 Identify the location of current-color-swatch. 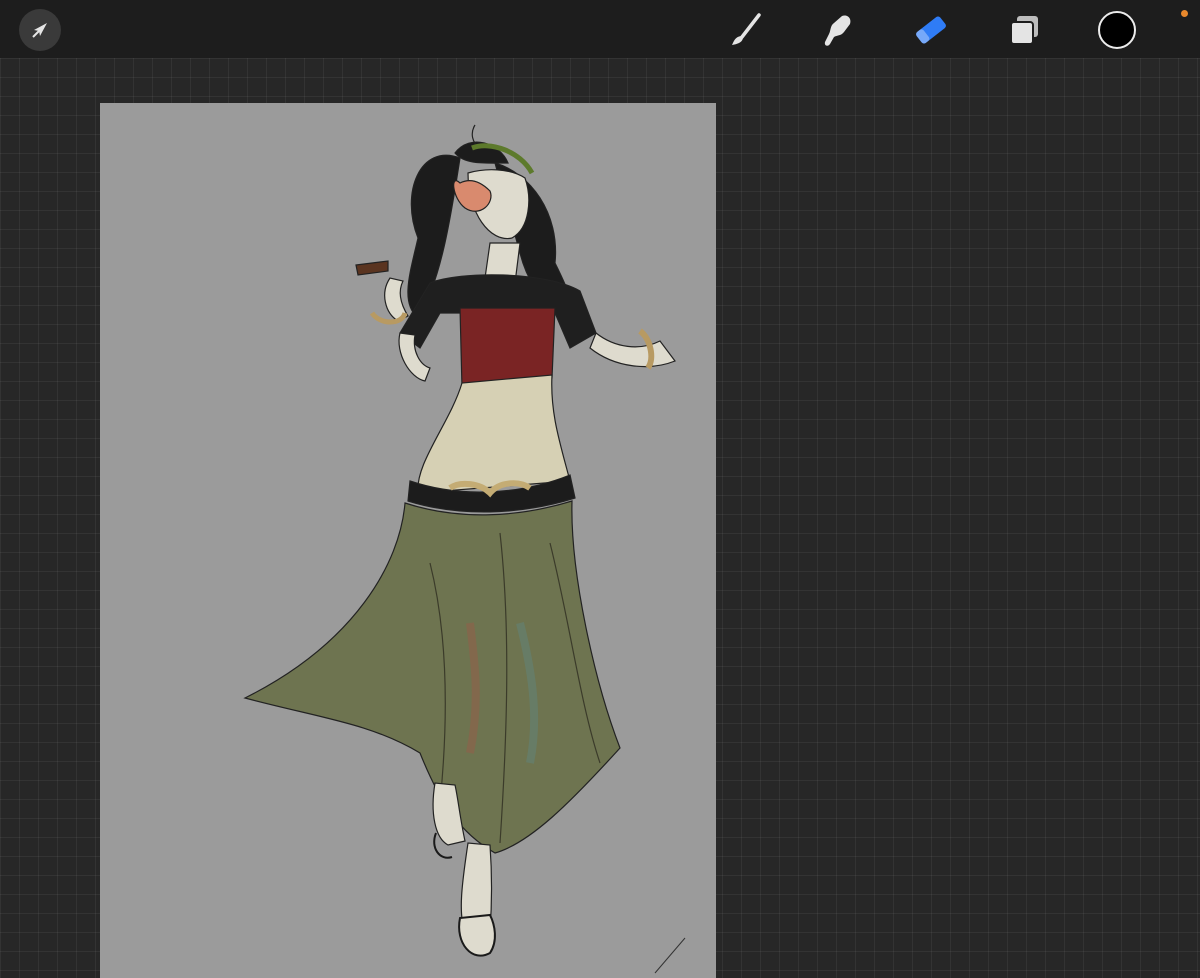
(1117, 30).